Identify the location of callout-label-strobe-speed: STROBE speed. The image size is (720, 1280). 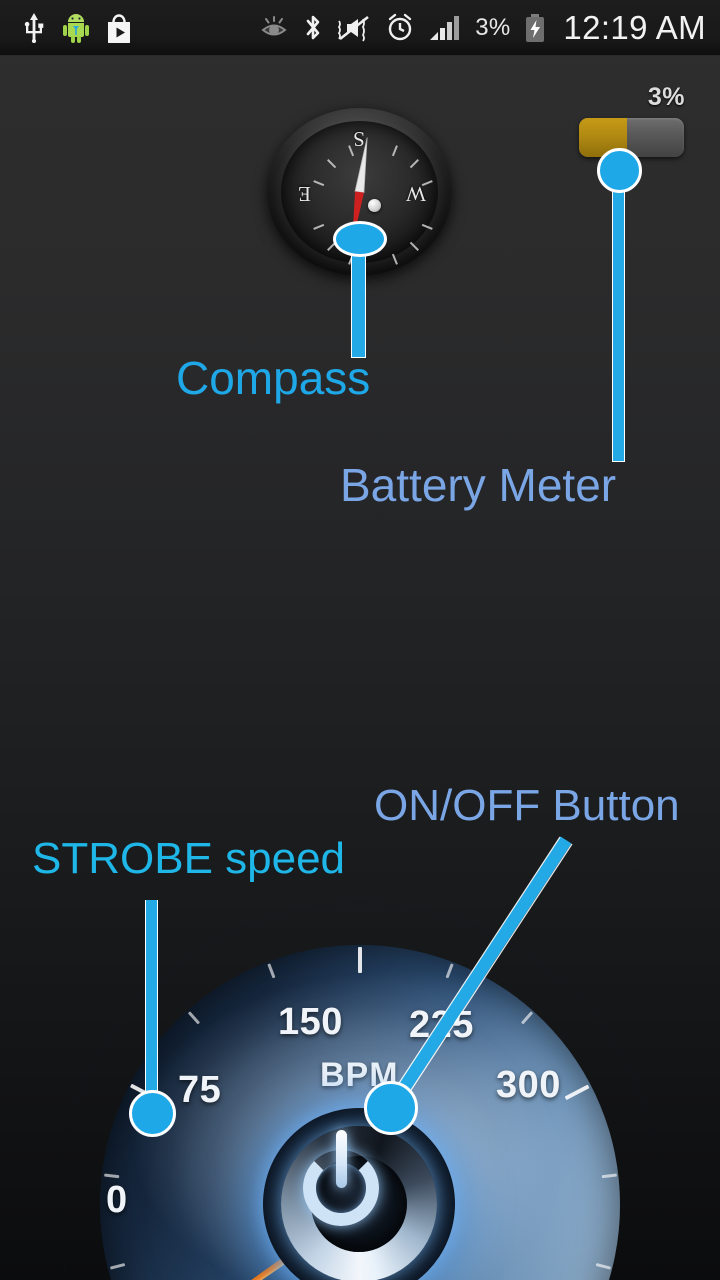
(189, 858).